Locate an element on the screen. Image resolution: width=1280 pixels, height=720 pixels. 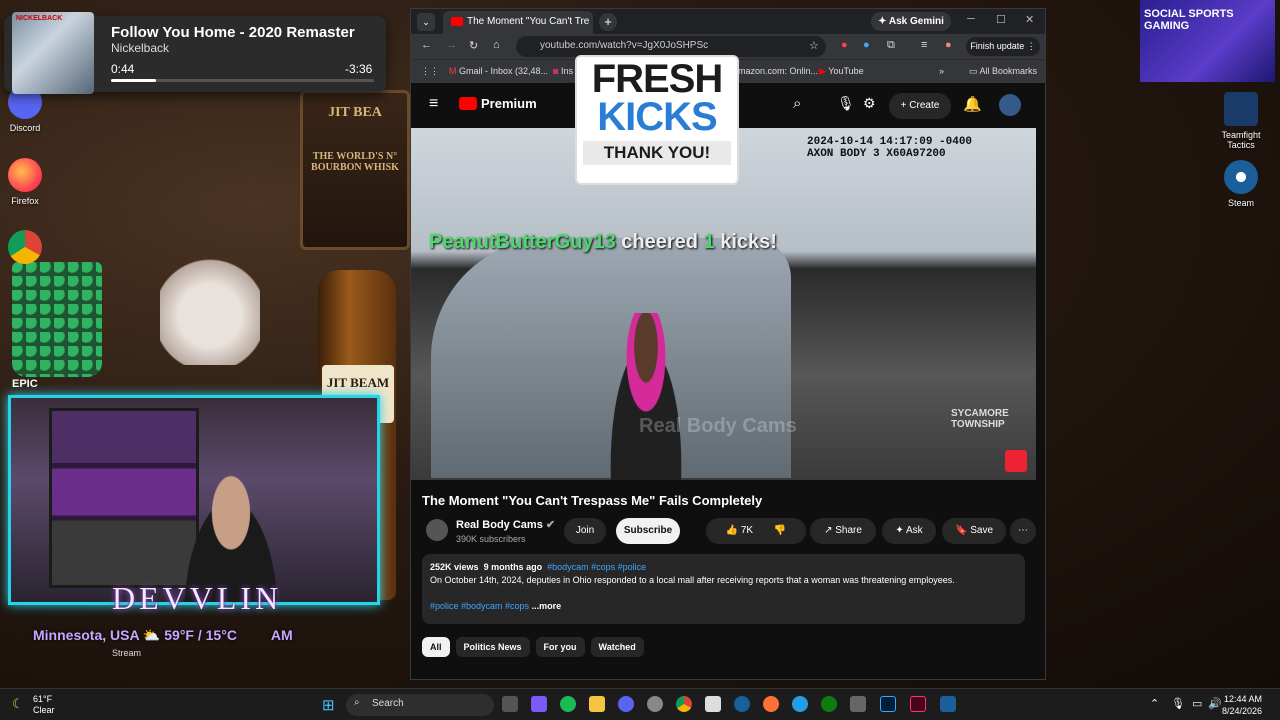
youtube-logo: Premium is located at coordinates (498, 103).